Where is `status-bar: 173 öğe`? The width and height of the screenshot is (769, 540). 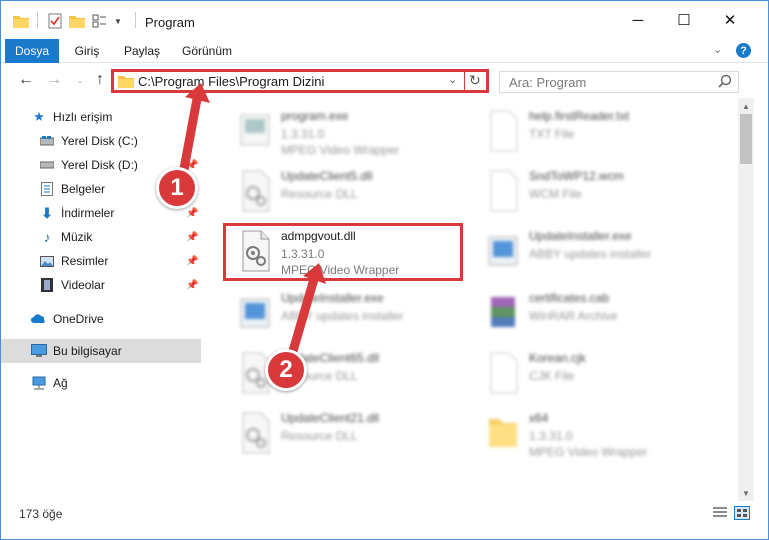 status-bar: 173 öğe is located at coordinates (384, 520).